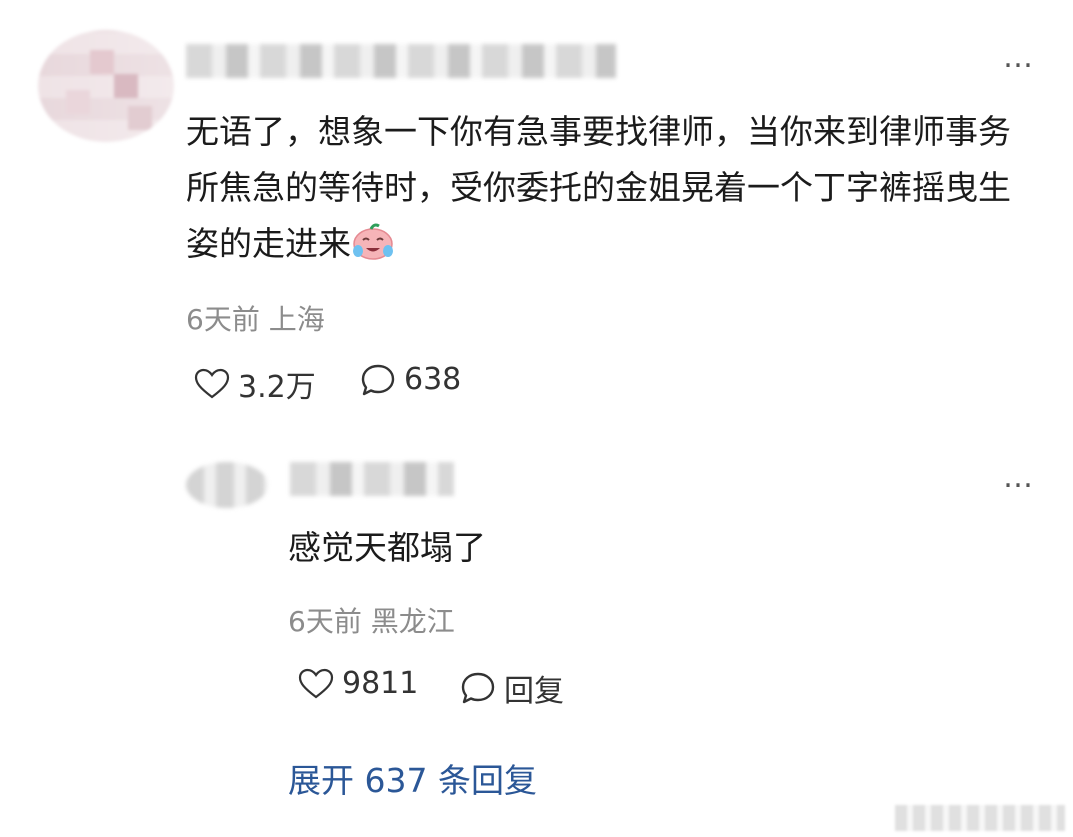 The width and height of the screenshot is (1073, 837). Describe the element at coordinates (296, 319) in the screenshot. I see `comment-location: 上海` at that location.